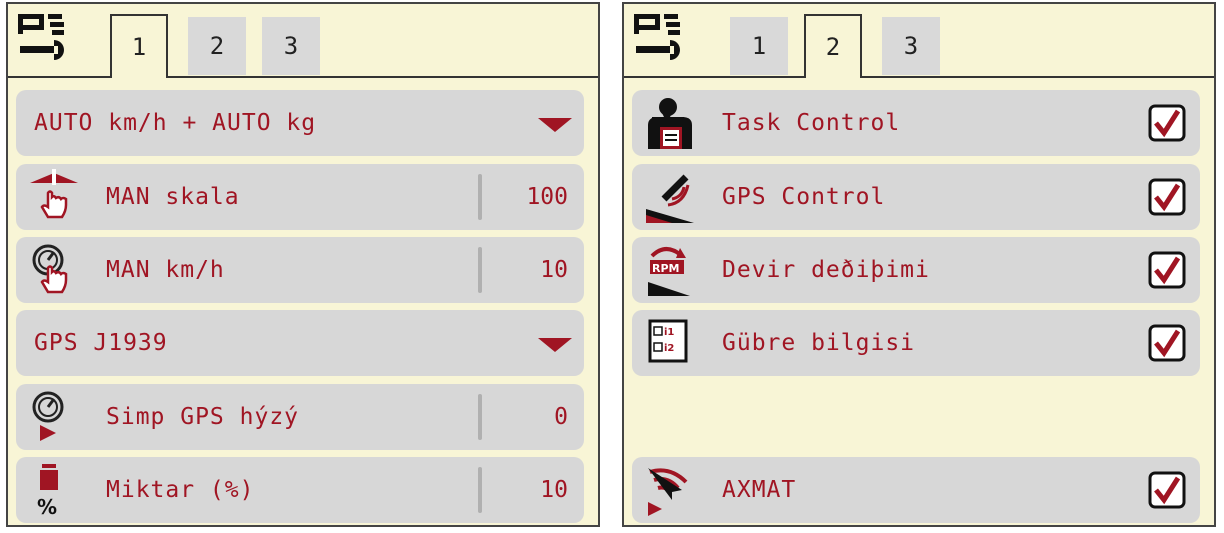 This screenshot has width=1224, height=533. What do you see at coordinates (300, 343) in the screenshot?
I see `gps-source-dropdown: GPS J1939` at bounding box center [300, 343].